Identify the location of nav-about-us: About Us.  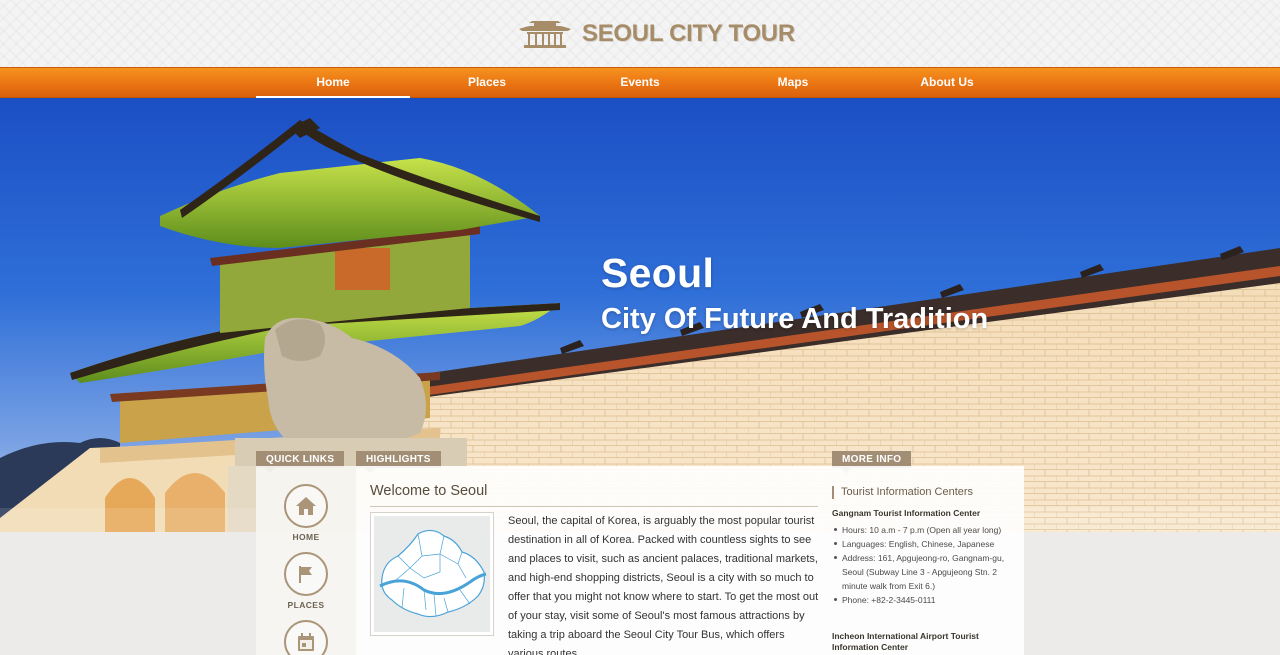
(947, 83).